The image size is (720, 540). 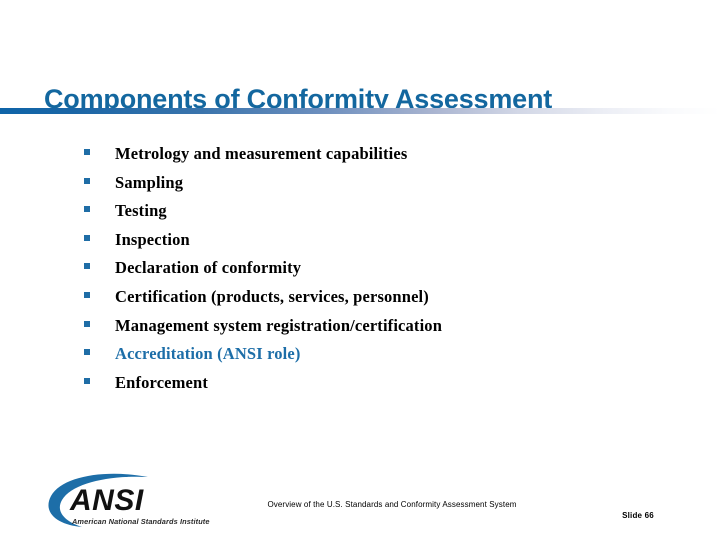 I want to click on list-item: Declaration of conformity, so click(x=364, y=272).